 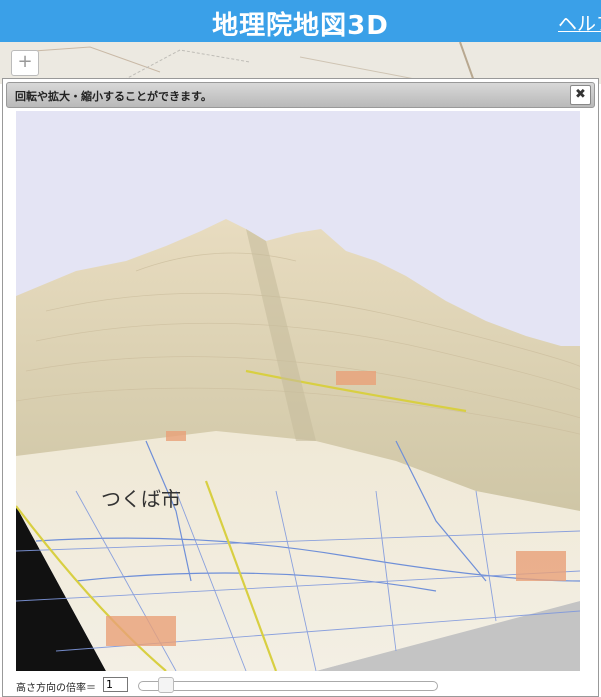 I want to click on app-title: 地理院地図3D, so click(x=300, y=26).